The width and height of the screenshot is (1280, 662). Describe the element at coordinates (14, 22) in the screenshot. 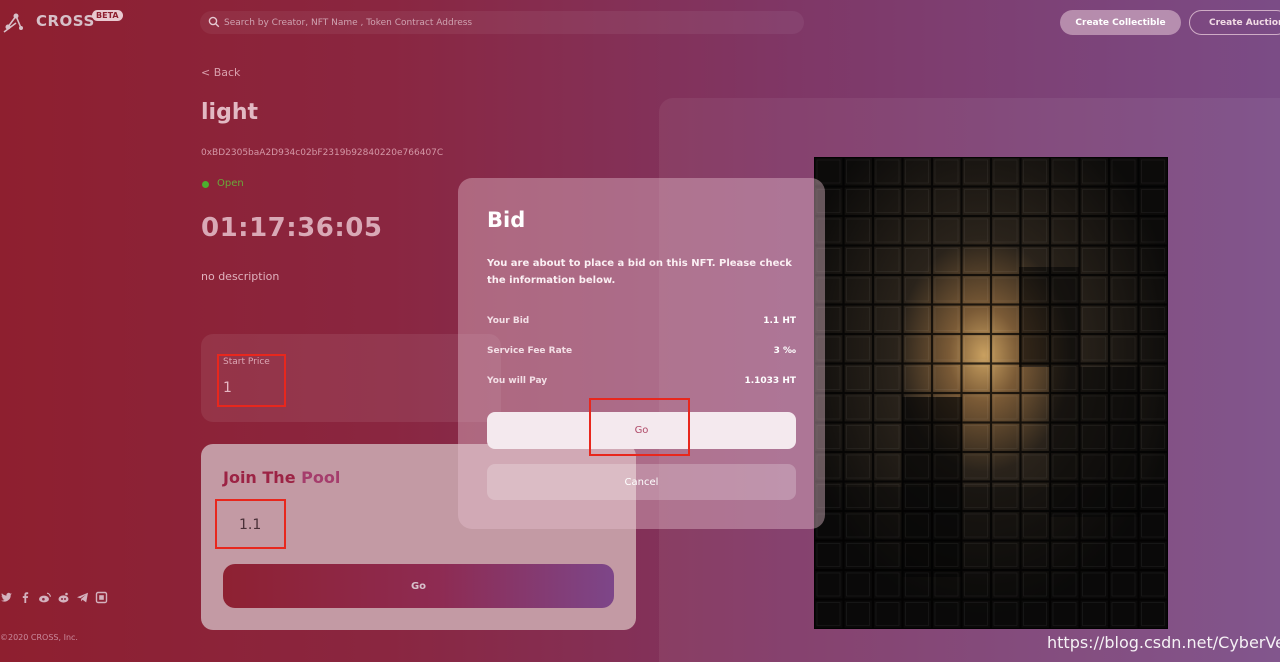

I see `cross-logo-icon` at that location.